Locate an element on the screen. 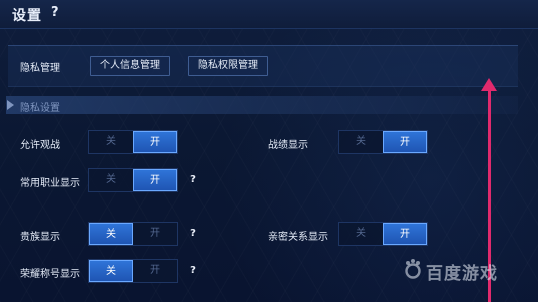 The width and height of the screenshot is (538, 302). allow-spectate-label: 允许观战 is located at coordinates (40, 145).